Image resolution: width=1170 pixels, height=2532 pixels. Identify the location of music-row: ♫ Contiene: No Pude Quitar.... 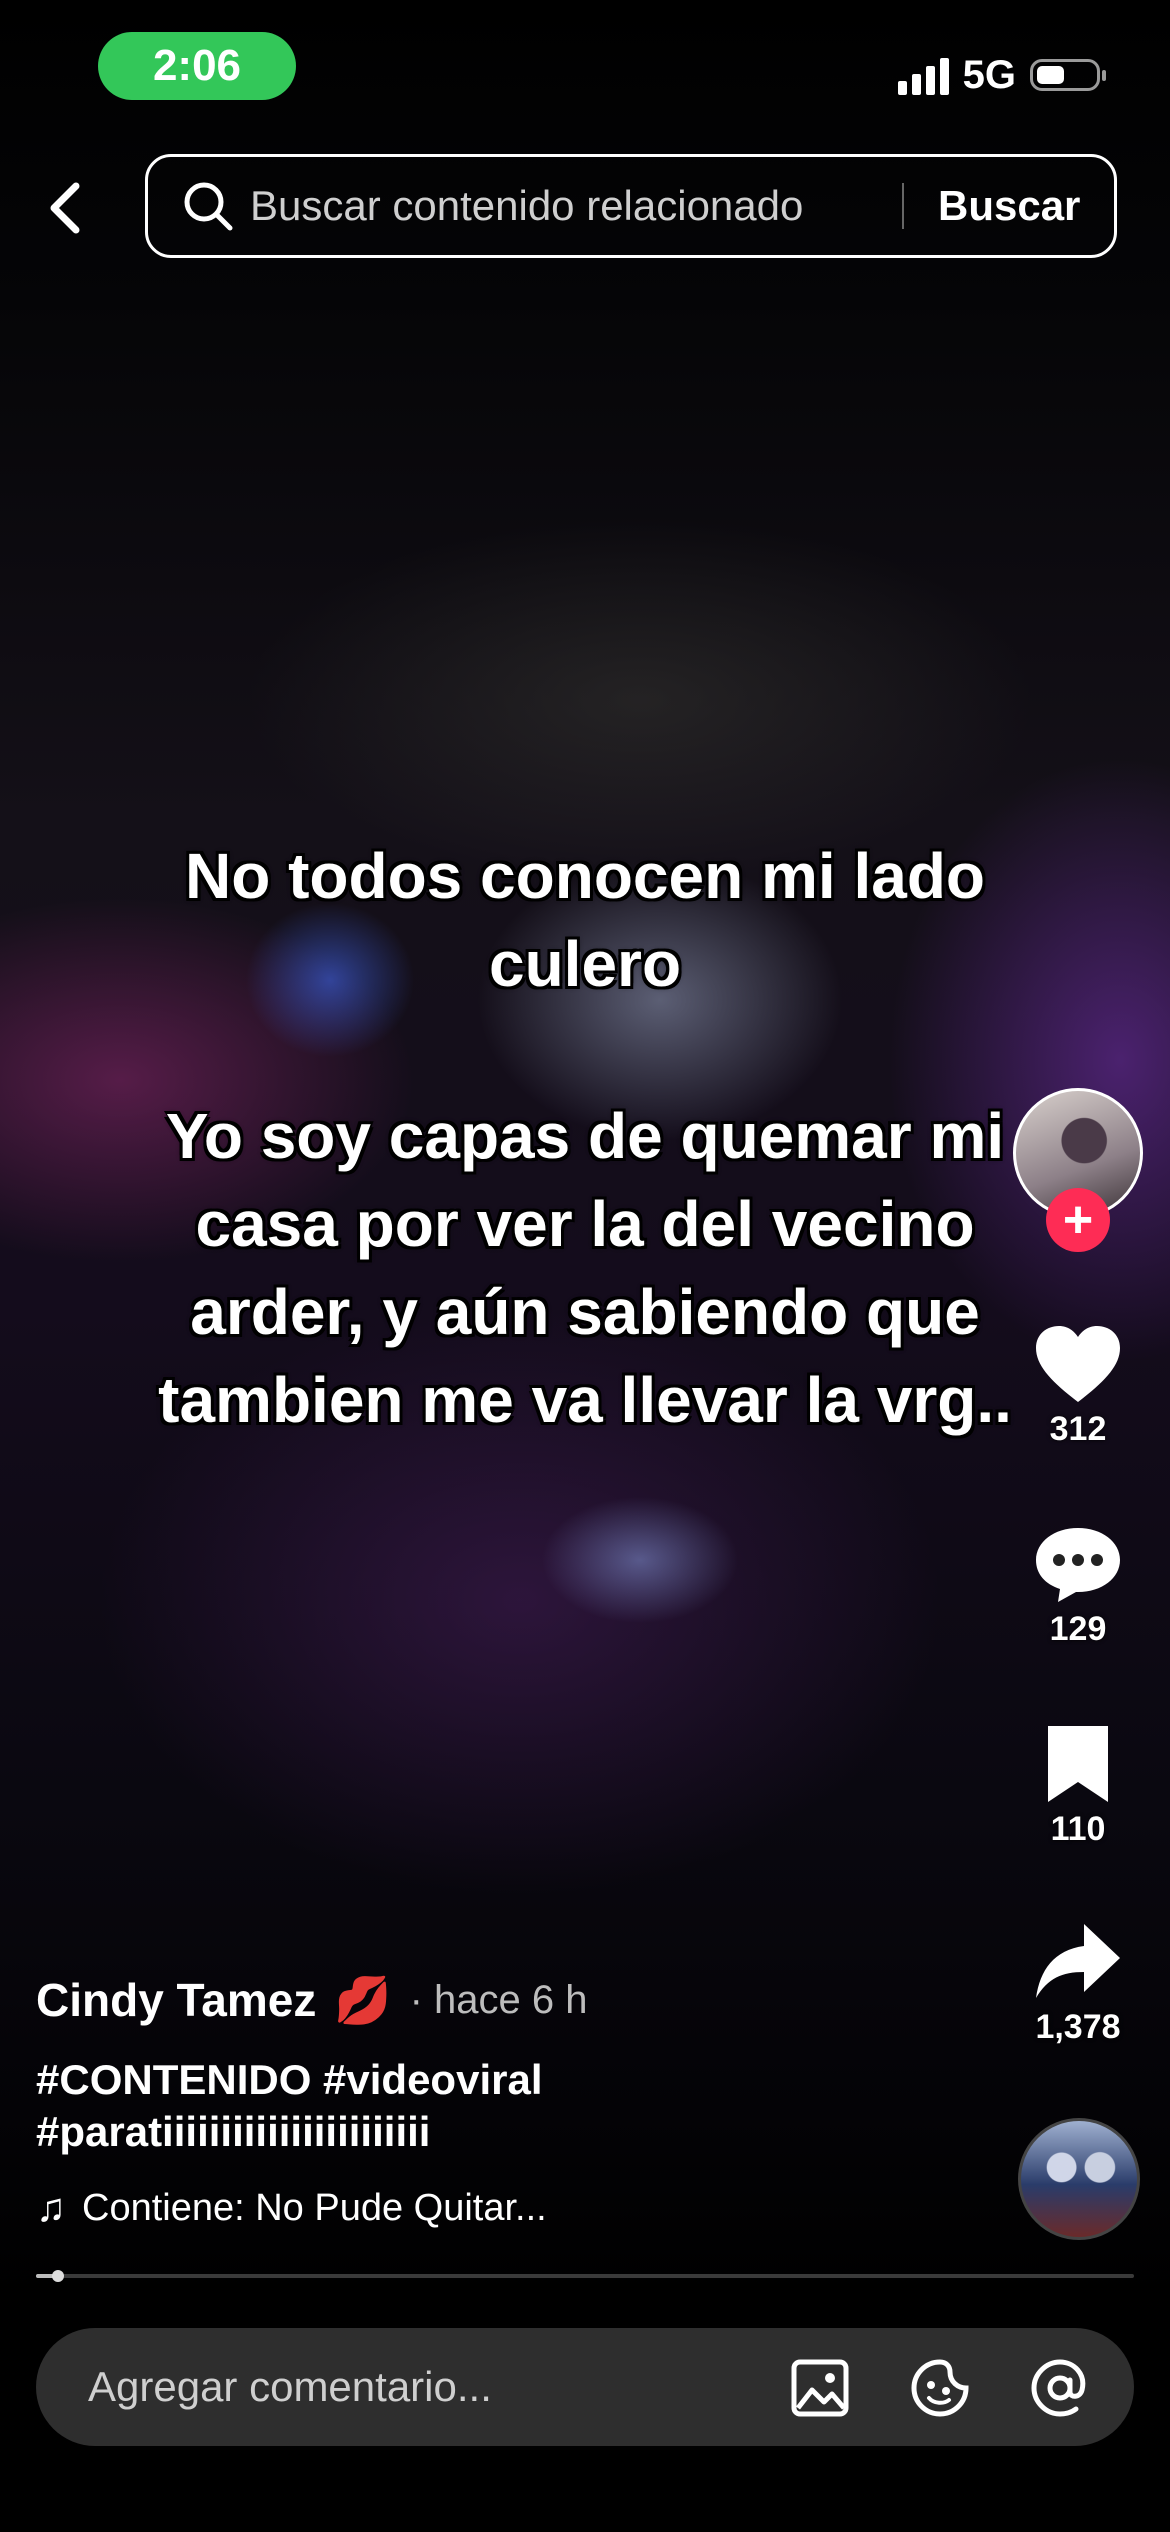
(291, 2208).